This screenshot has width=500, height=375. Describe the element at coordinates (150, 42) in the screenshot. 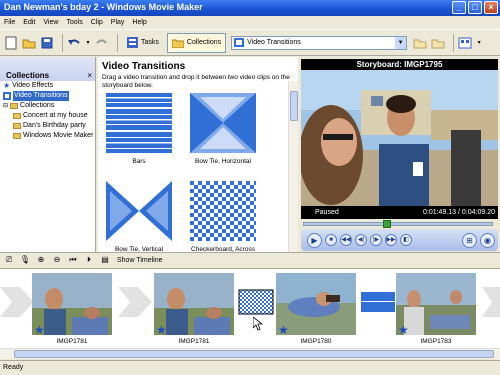

I see `tasks-label: Tasks` at that location.